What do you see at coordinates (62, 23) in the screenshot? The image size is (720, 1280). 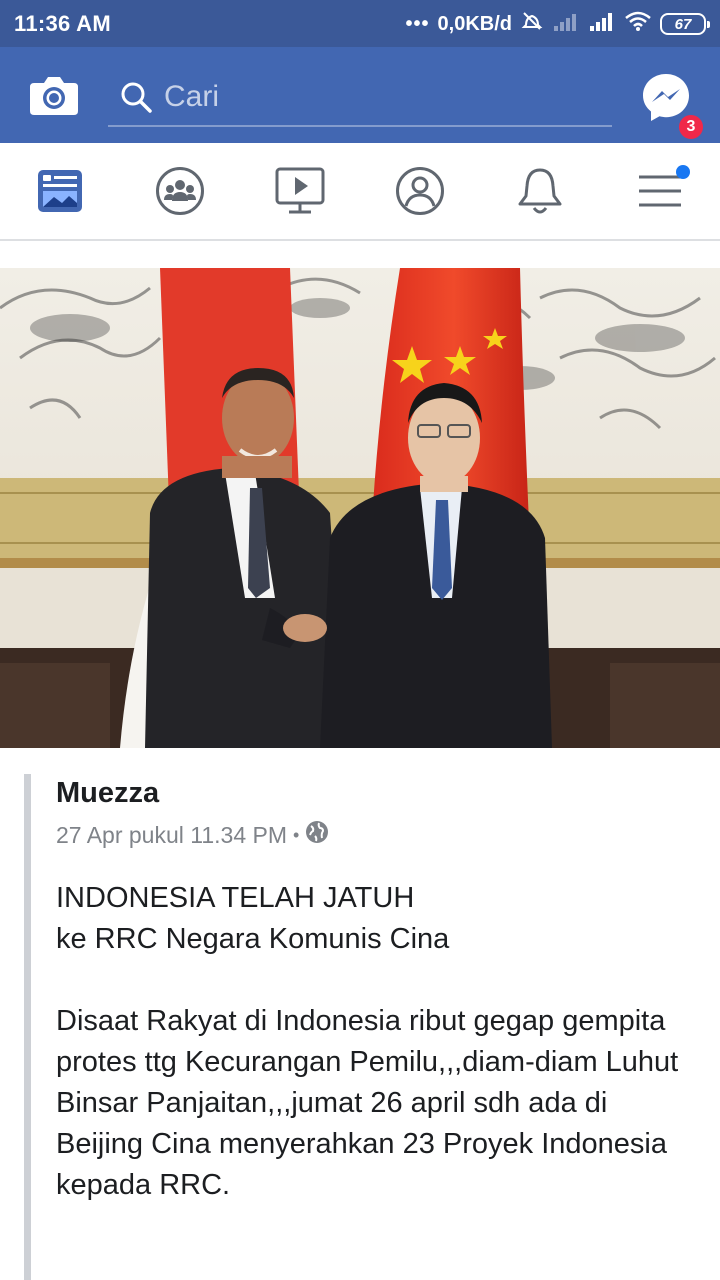 I see `status-time: 11:36 AM` at bounding box center [62, 23].